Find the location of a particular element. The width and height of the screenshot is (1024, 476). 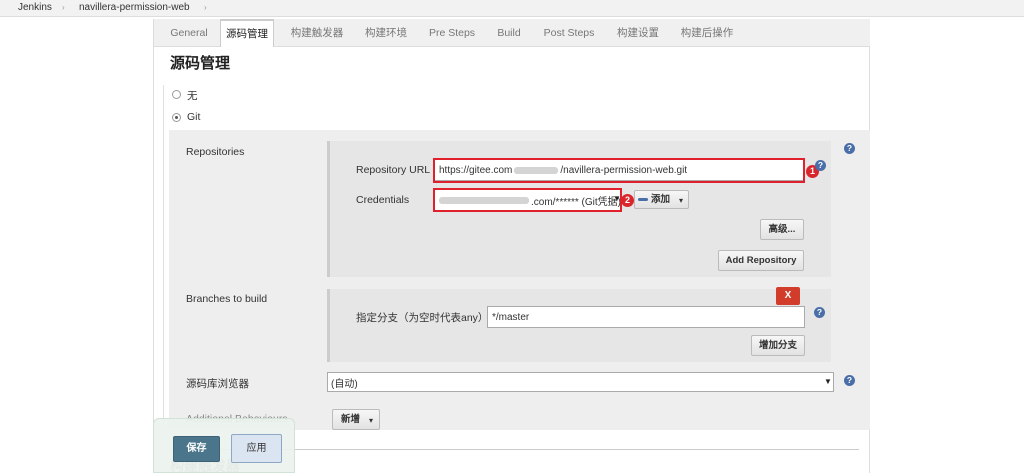

branch-specifier-input: */master is located at coordinates (646, 317).